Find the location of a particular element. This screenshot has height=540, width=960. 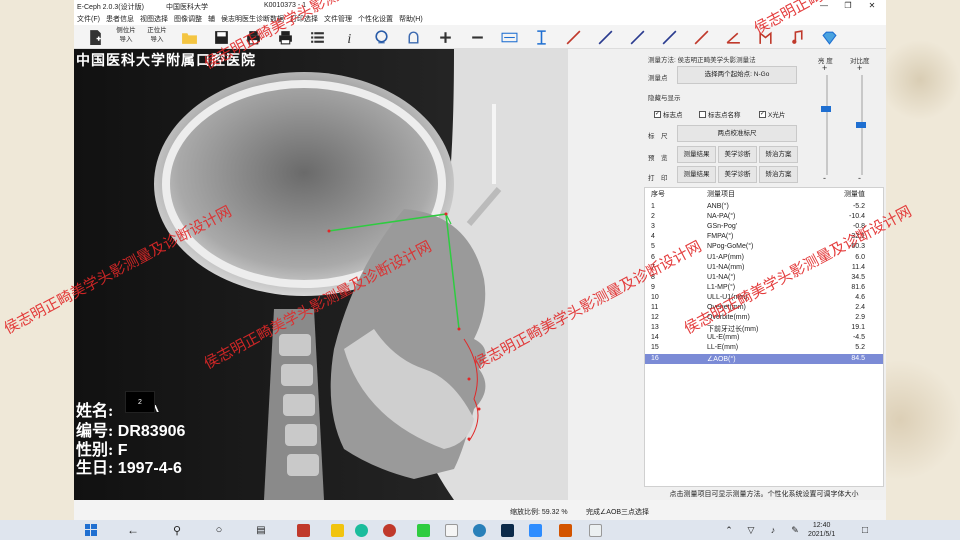

menu-image-adjust: 图像调整 is located at coordinates (188, 19).